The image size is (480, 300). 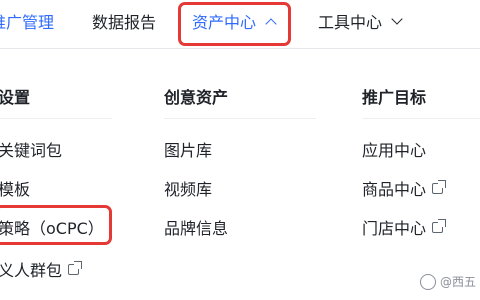 I want to click on menu-item-template: 模板, so click(x=15, y=188).